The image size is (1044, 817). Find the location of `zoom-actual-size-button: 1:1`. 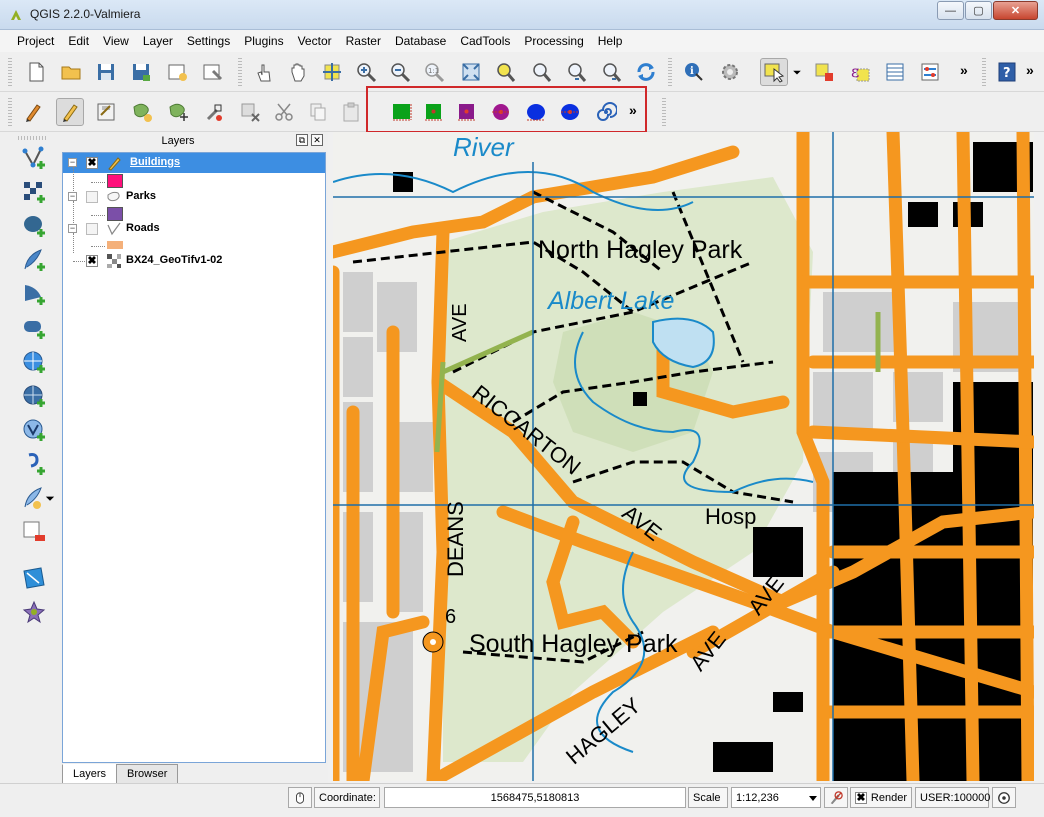

zoom-actual-size-button: 1:1 is located at coordinates (434, 72).